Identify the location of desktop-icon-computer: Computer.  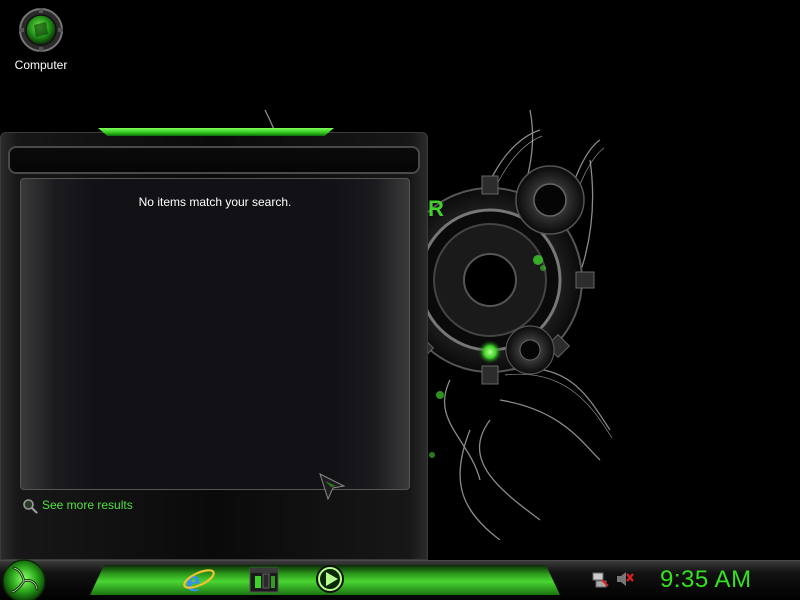
(41, 43).